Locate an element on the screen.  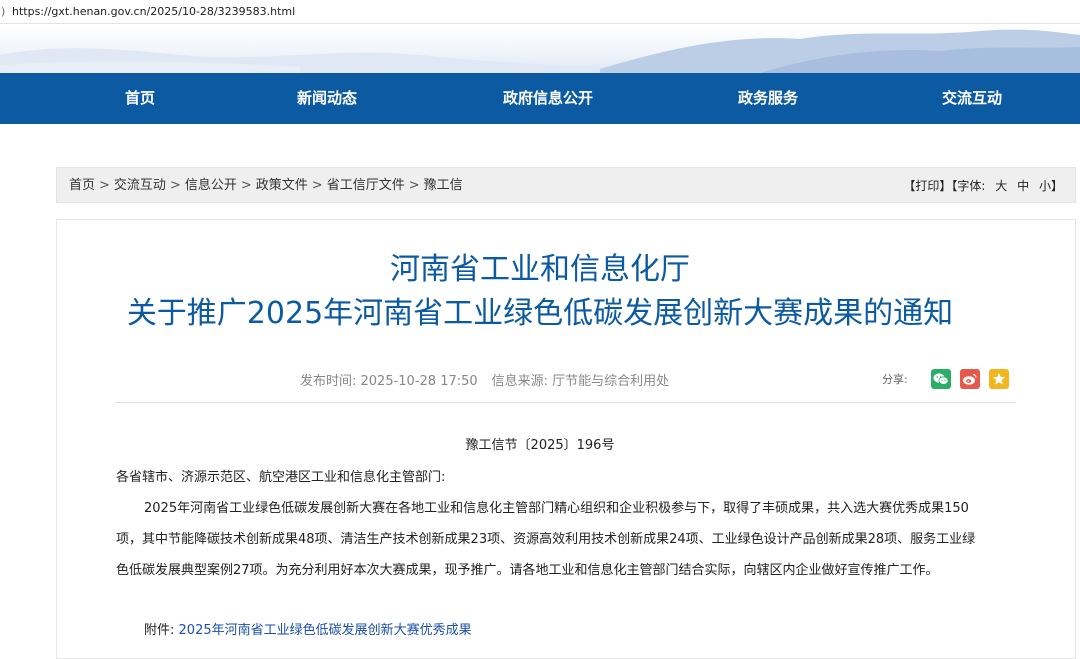
font-size-close: 】 is located at coordinates (1056, 186).